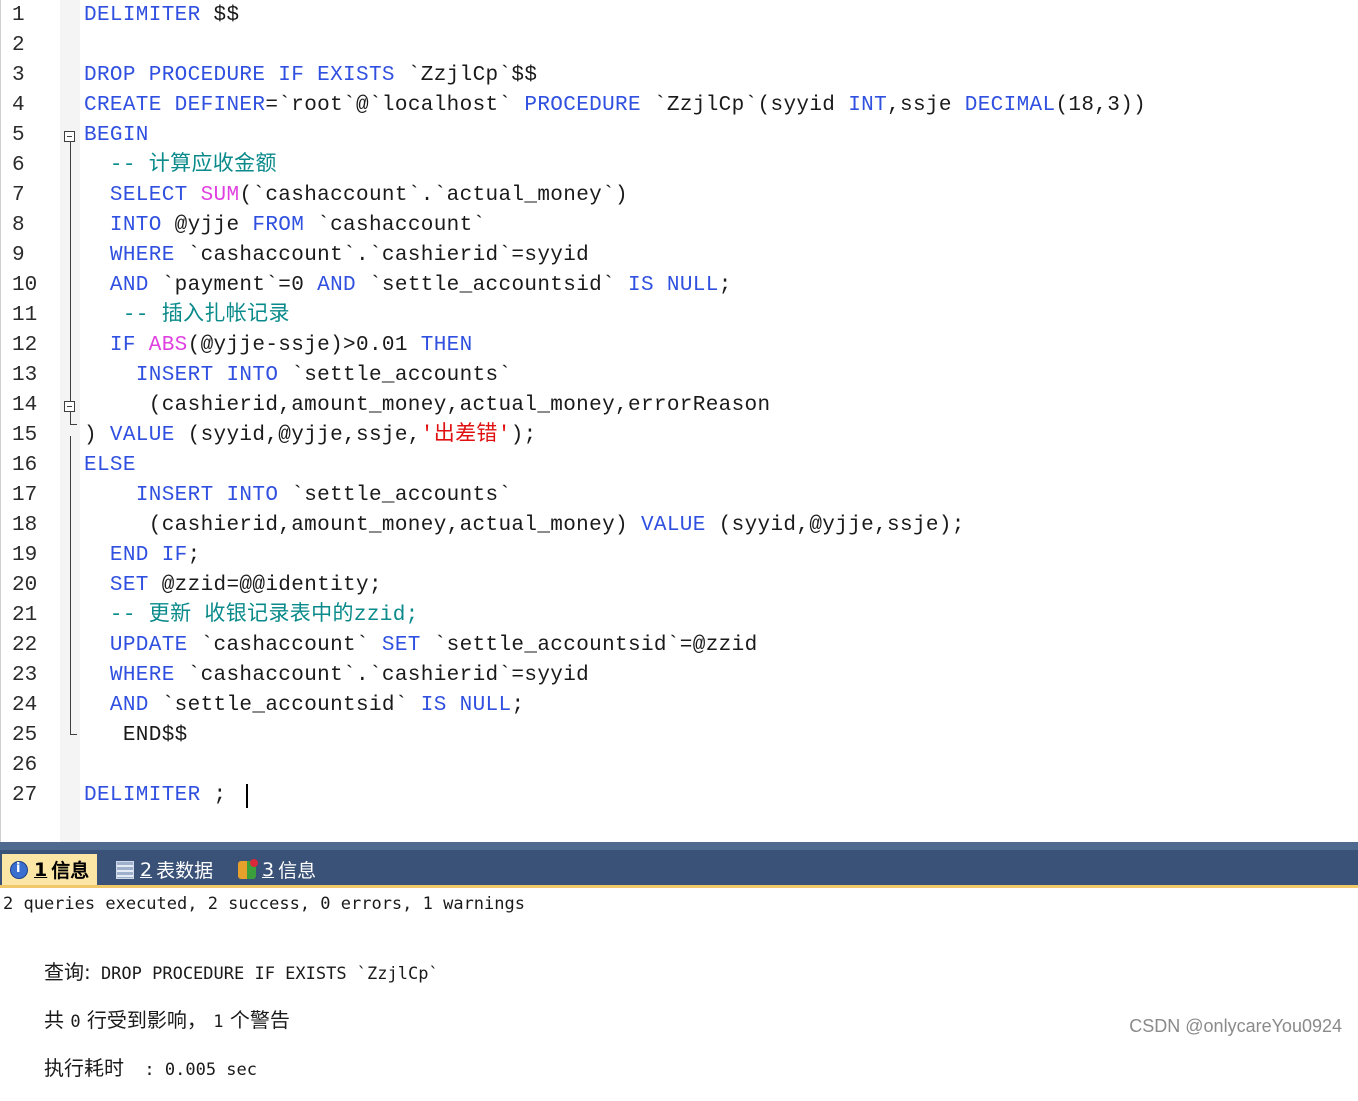 The height and width of the screenshot is (1101, 1358). What do you see at coordinates (142, 15) in the screenshot?
I see `sql-keyword: DELIMITER` at bounding box center [142, 15].